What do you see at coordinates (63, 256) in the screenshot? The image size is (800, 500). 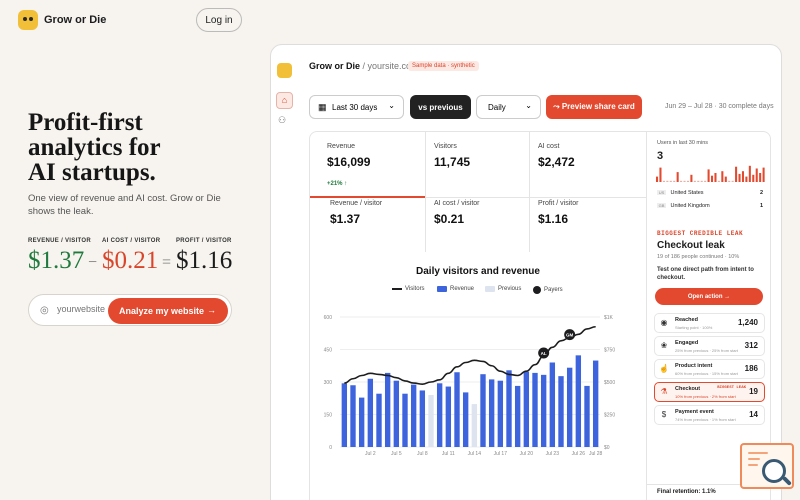 I see `revenue-per-visitor: REVENUE / VISITOR $1.37 −` at bounding box center [63, 256].